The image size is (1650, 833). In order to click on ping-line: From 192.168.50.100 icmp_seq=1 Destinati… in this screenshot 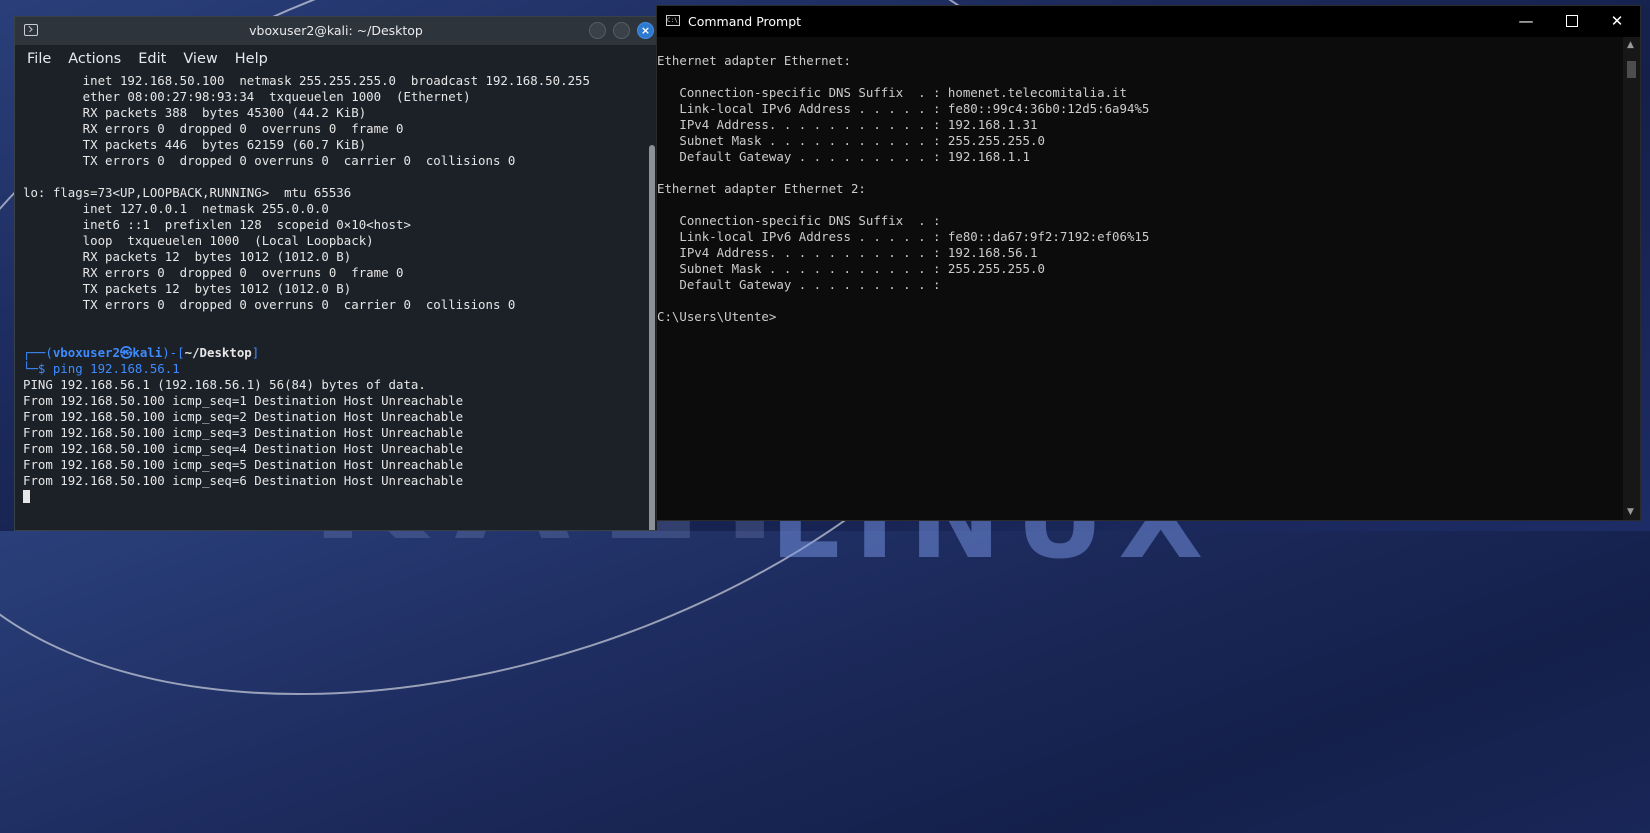, I will do `click(243, 400)`.